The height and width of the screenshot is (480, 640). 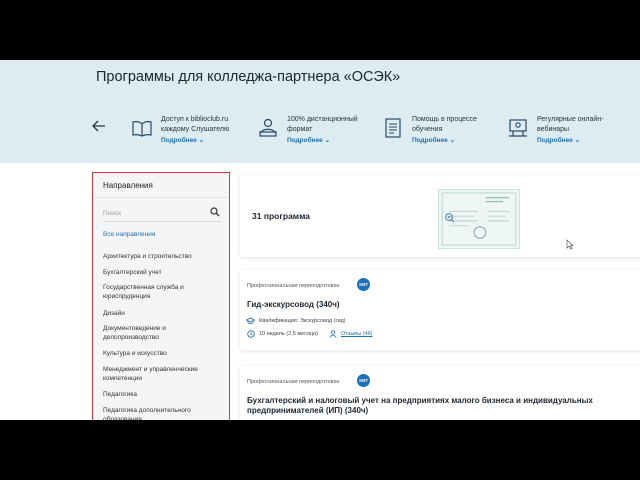 I want to click on feature-text: каждому Слушателю, so click(x=195, y=129).